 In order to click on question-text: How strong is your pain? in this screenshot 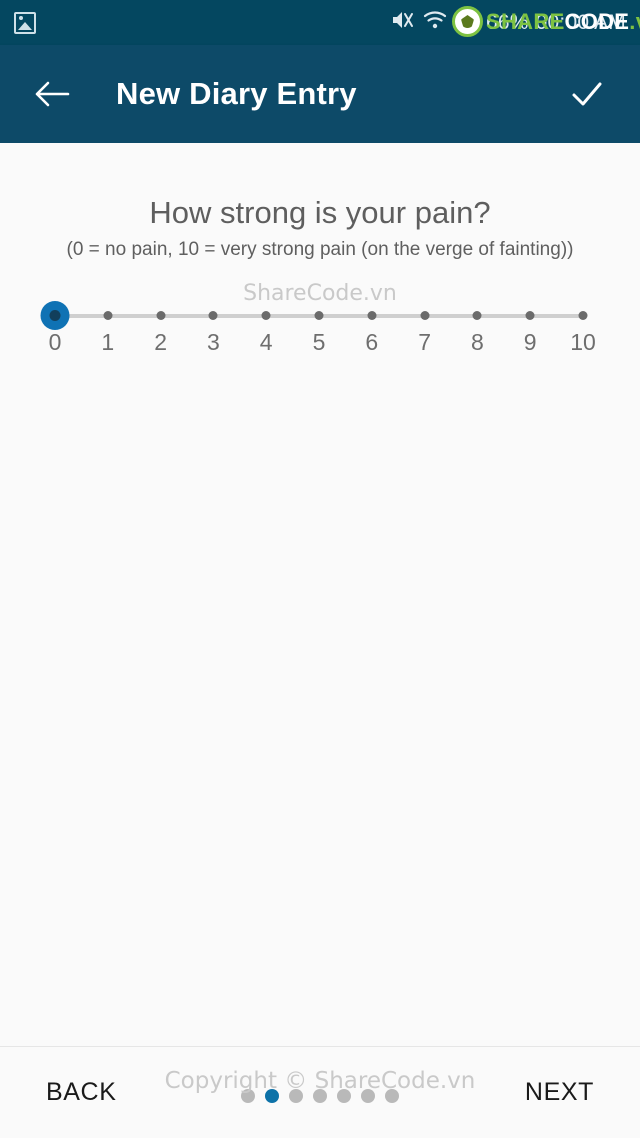, I will do `click(320, 212)`.